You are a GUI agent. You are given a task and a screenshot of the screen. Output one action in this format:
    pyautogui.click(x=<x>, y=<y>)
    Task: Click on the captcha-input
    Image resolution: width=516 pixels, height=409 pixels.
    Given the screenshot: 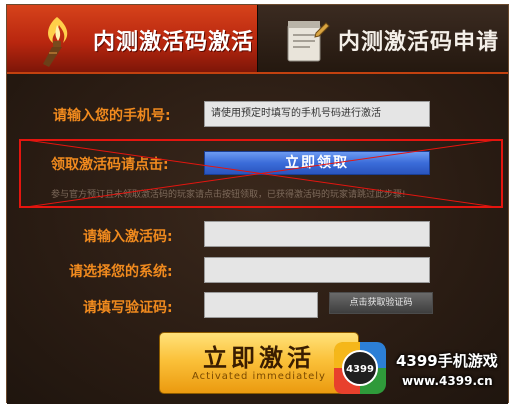 What is the action you would take?
    pyautogui.click(x=261, y=305)
    